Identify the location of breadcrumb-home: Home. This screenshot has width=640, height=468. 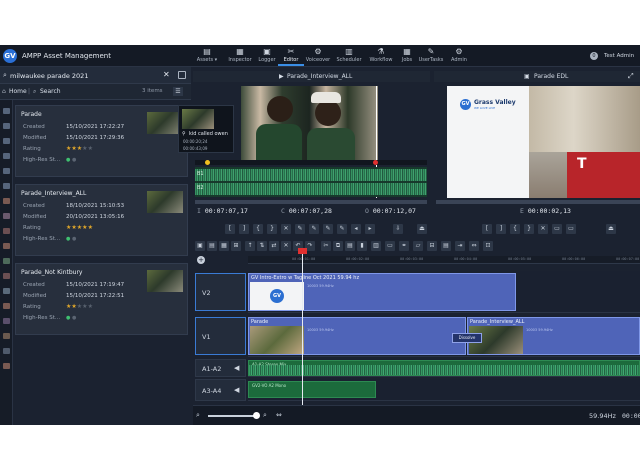
(18, 91).